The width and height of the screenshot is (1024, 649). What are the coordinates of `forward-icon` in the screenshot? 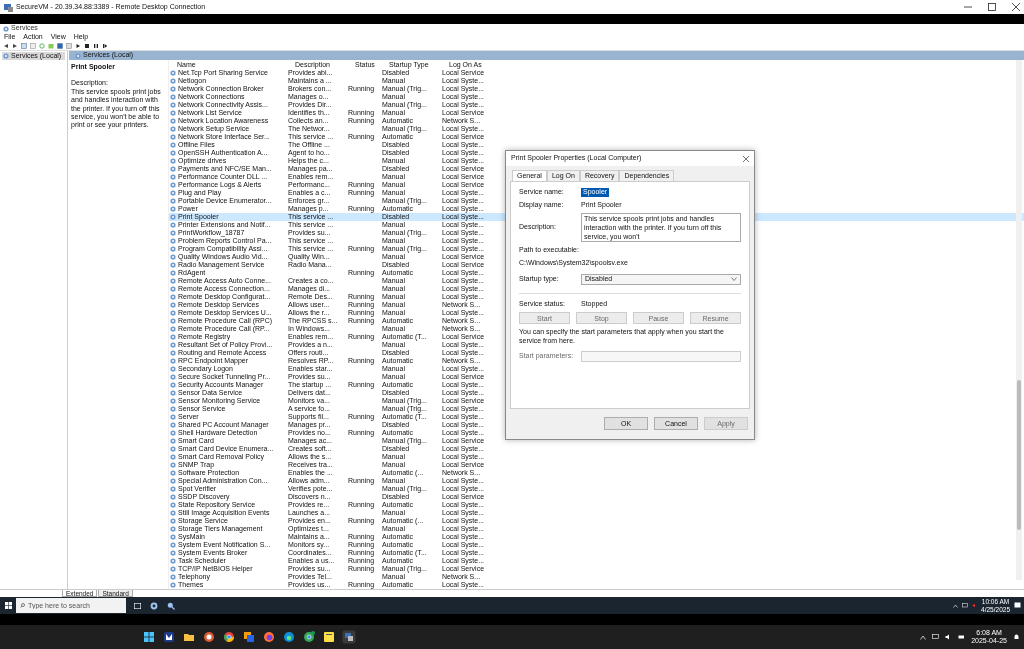 It's located at (15, 46).